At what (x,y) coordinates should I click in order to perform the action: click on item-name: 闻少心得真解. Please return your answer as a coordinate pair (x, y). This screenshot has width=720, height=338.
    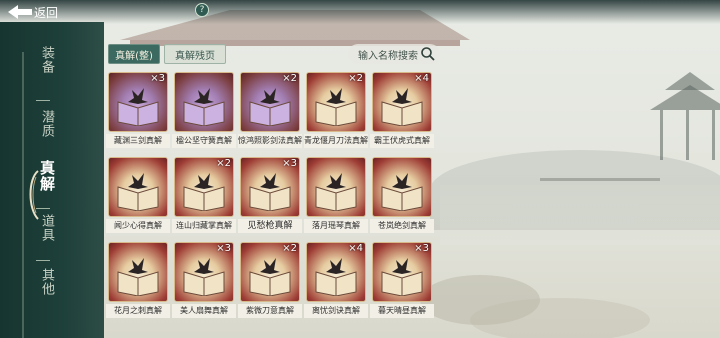
    Looking at the image, I should click on (138, 226).